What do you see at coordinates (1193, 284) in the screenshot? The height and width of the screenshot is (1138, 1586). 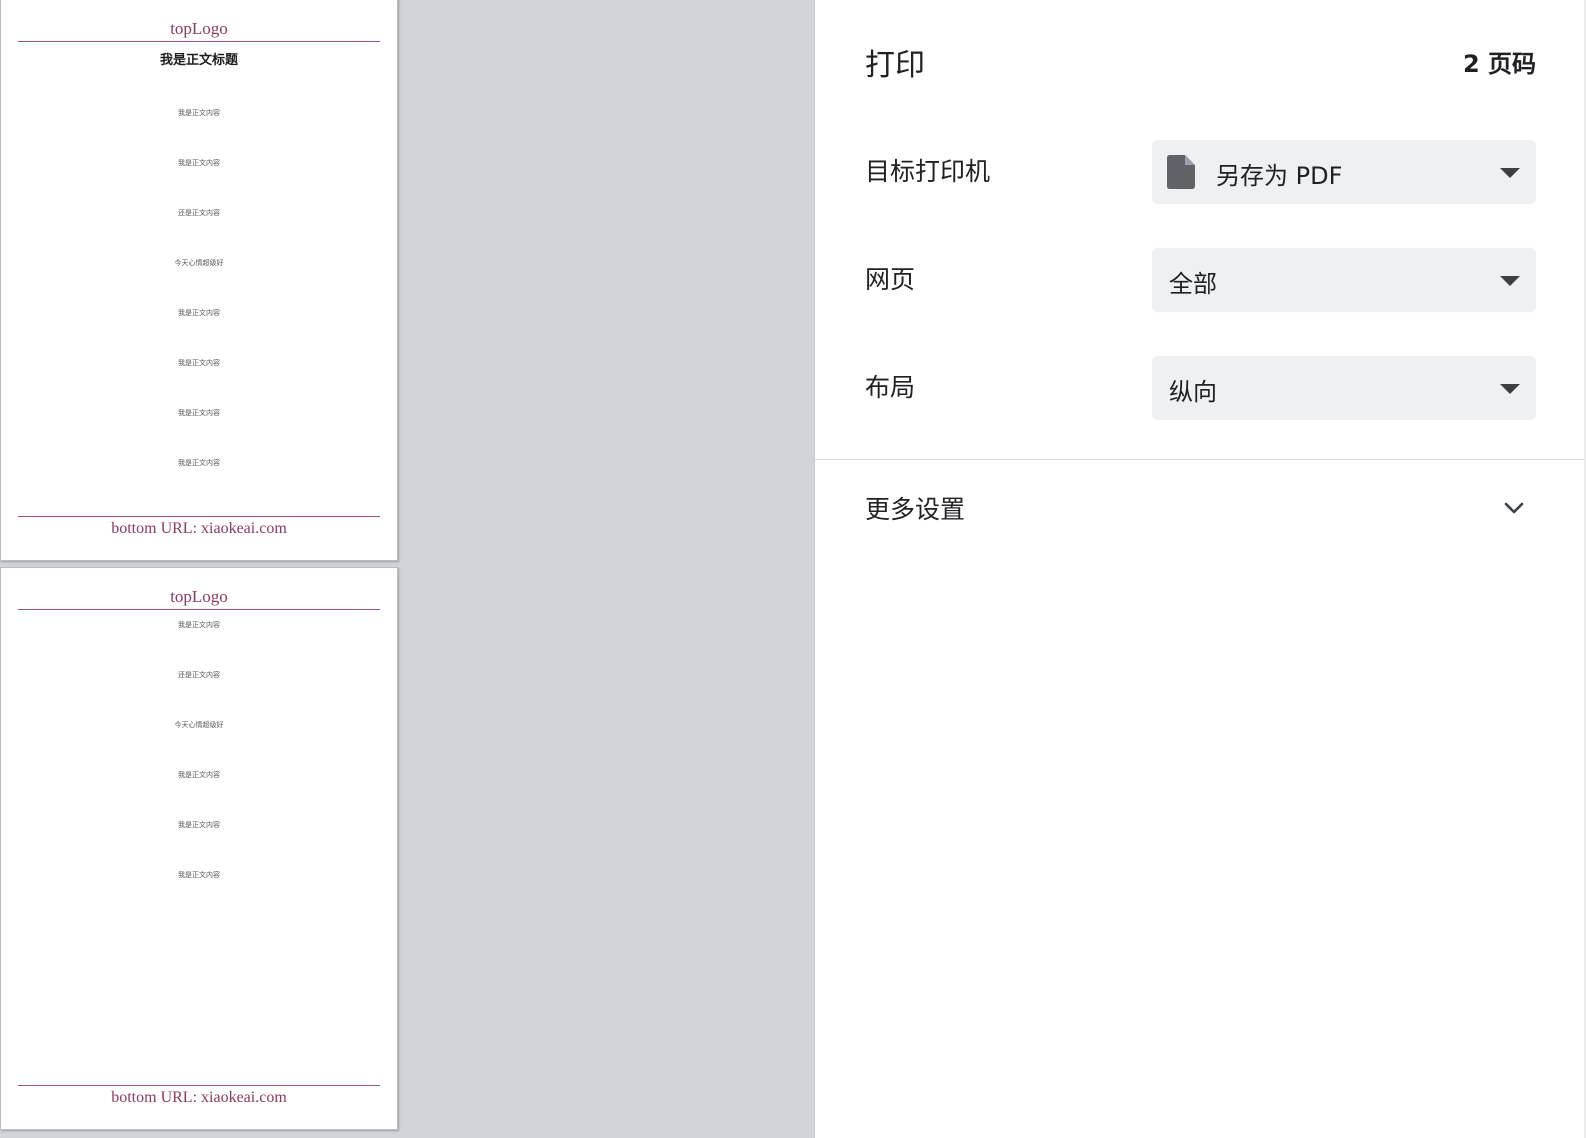 I see `pages-value: 全部` at bounding box center [1193, 284].